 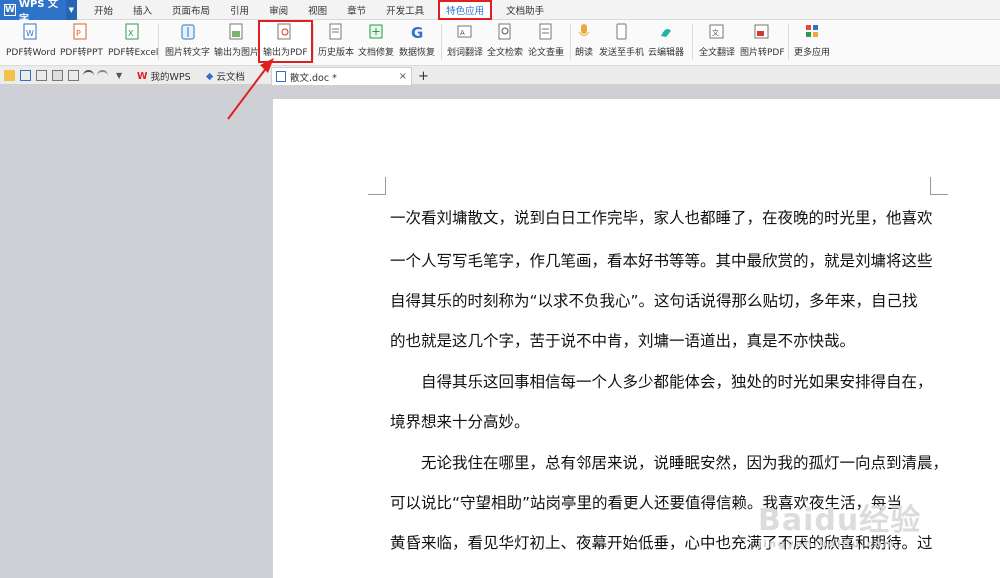 I want to click on more-apps-button: 更多应用, so click(x=812, y=42).